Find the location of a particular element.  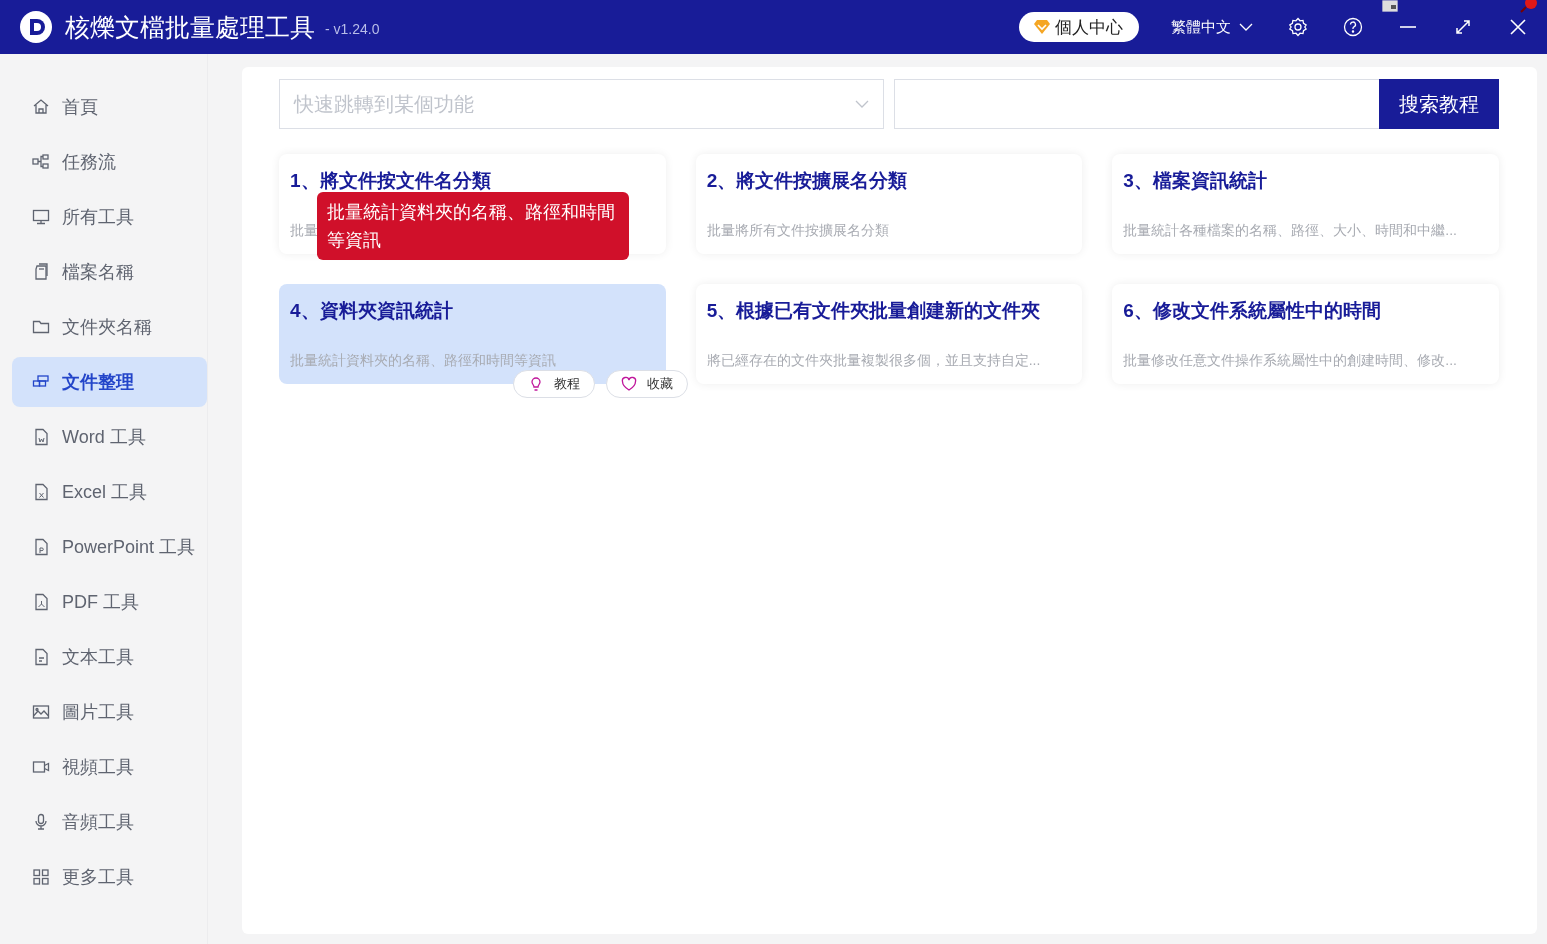

card-title: 6、修改文件系統屬性中的時間 is located at coordinates (1252, 311).